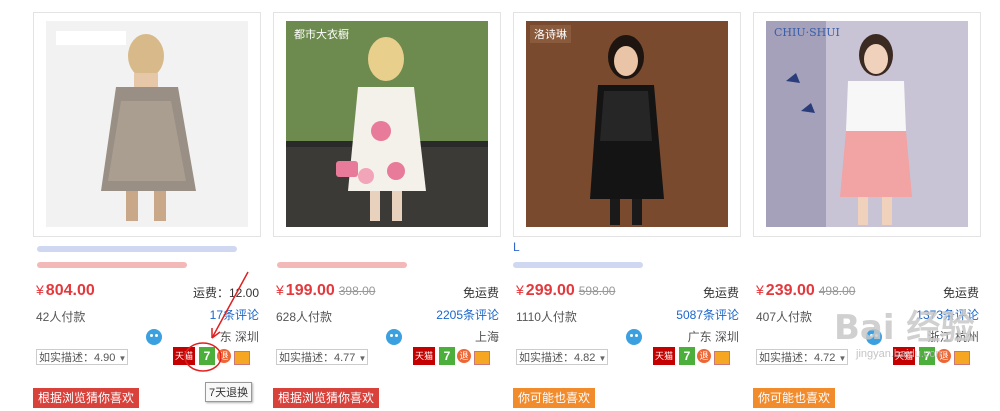  Describe the element at coordinates (550, 290) in the screenshot. I see `price-value: 299.00` at that location.